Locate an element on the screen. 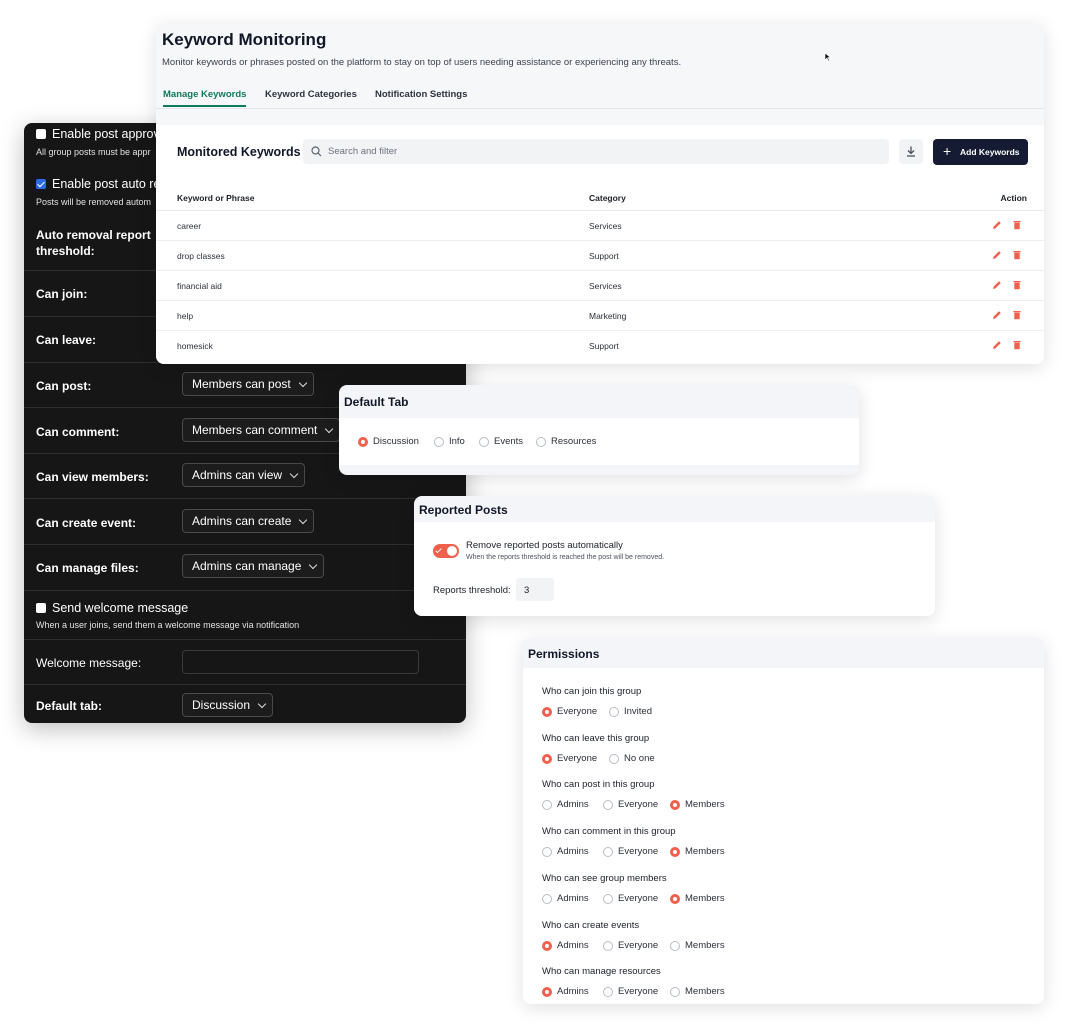 The width and height of the screenshot is (1068, 1029). post-approval-option: Enable post approval is located at coordinates (102, 134).